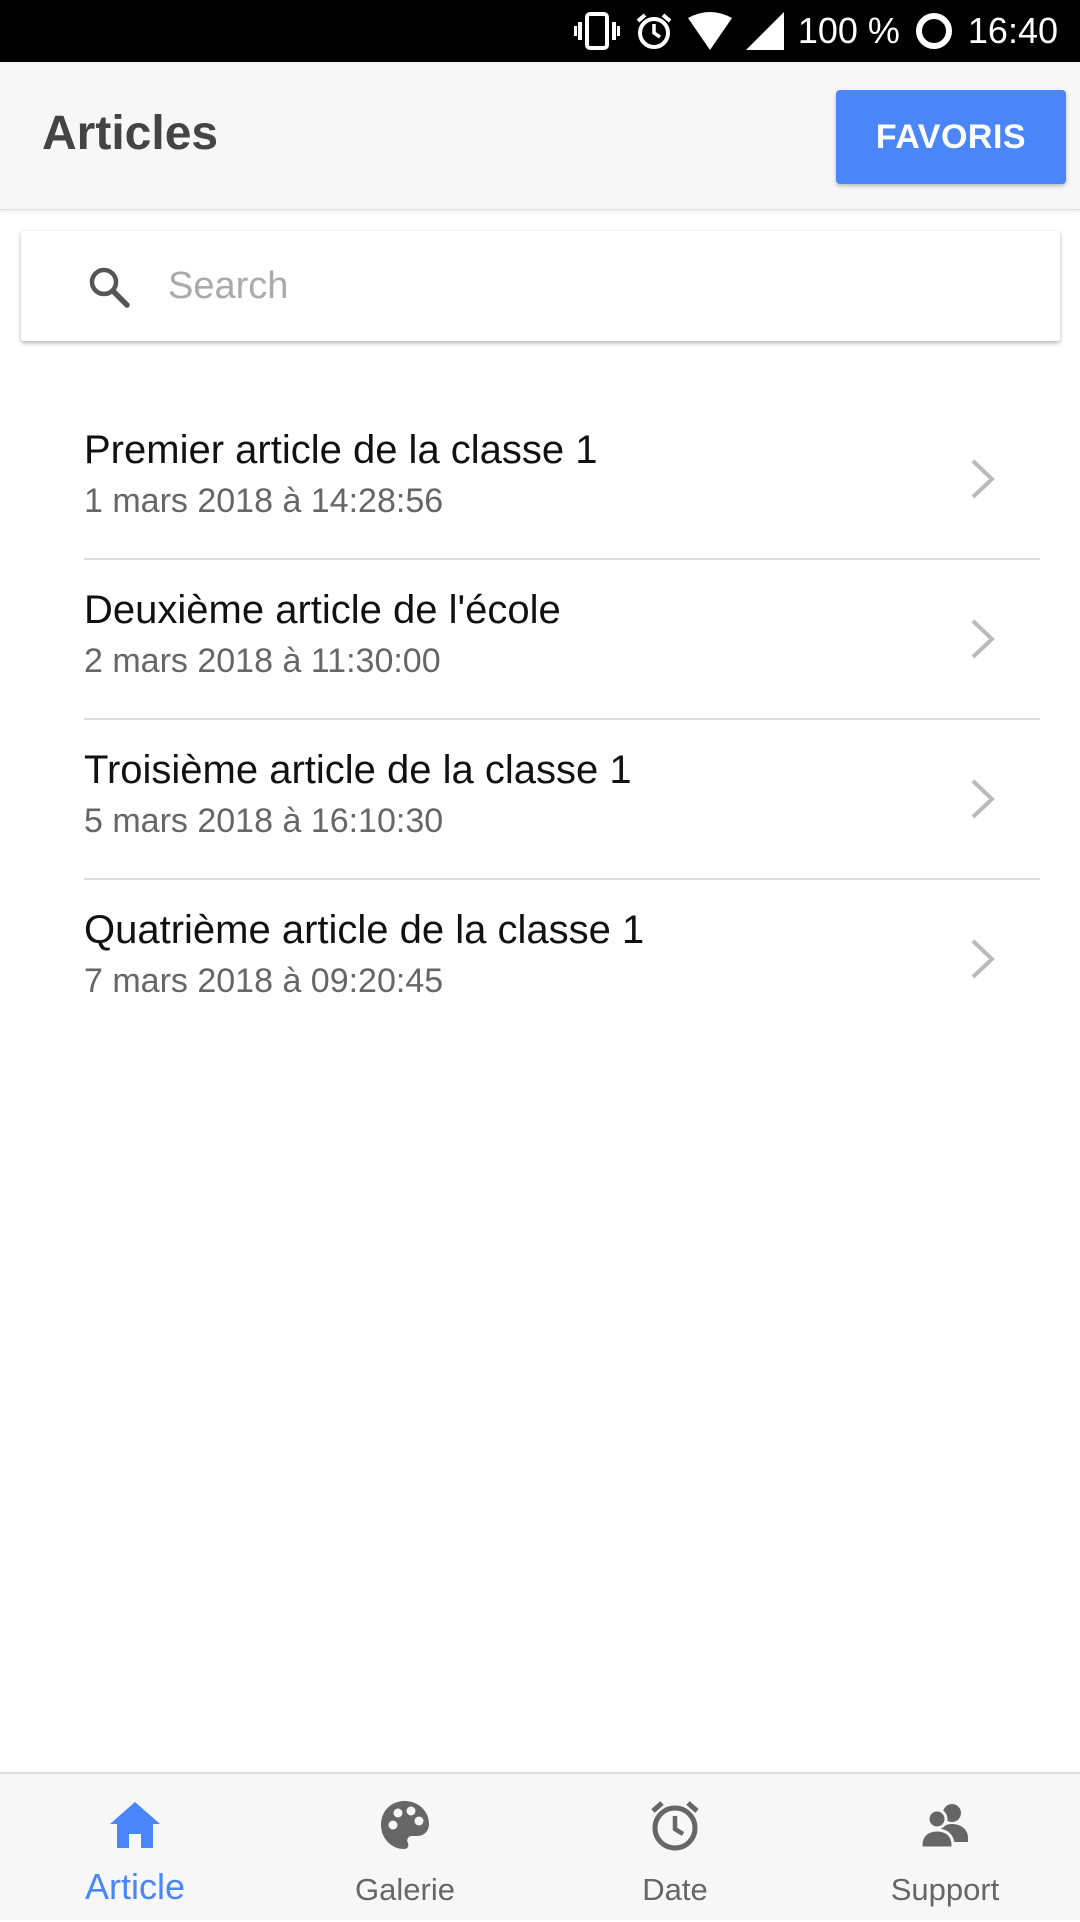 The width and height of the screenshot is (1080, 1922). What do you see at coordinates (364, 930) in the screenshot?
I see `article-title: Quatrième article de la classe 1` at bounding box center [364, 930].